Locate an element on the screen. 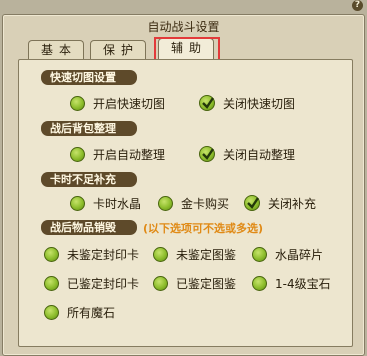 This screenshot has height=356, width=367. section-header-destroy-items: 战后物品销毁 is located at coordinates (89, 227).